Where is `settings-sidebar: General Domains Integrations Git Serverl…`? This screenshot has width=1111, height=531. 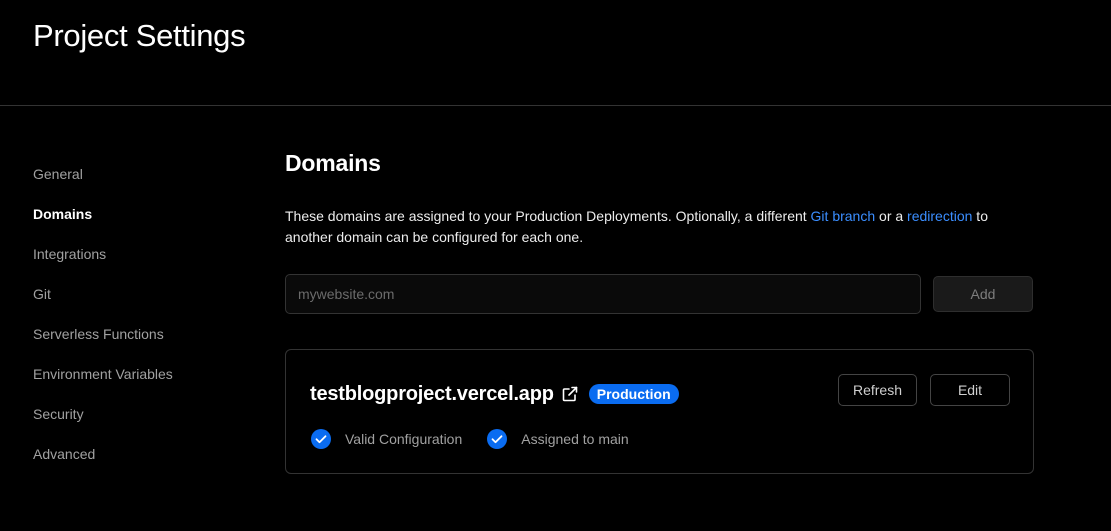
settings-sidebar: General Domains Integrations Git Serverl… is located at coordinates (143, 324).